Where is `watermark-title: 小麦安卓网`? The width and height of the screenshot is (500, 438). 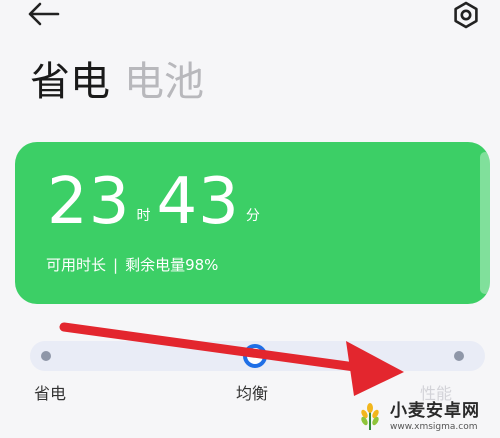
watermark-title: 小麦安卓网 is located at coordinates (435, 410).